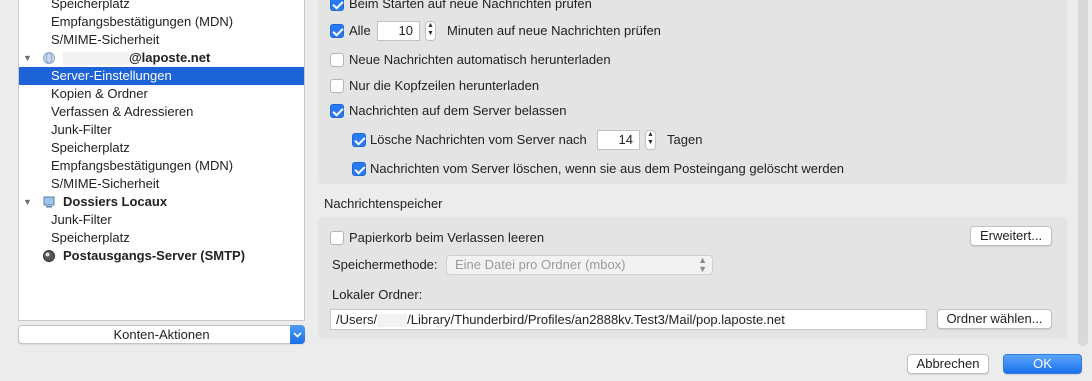 The height and width of the screenshot is (381, 1092). Describe the element at coordinates (383, 203) in the screenshot. I see `storage-section-title: Nachrichtenspeicher` at that location.